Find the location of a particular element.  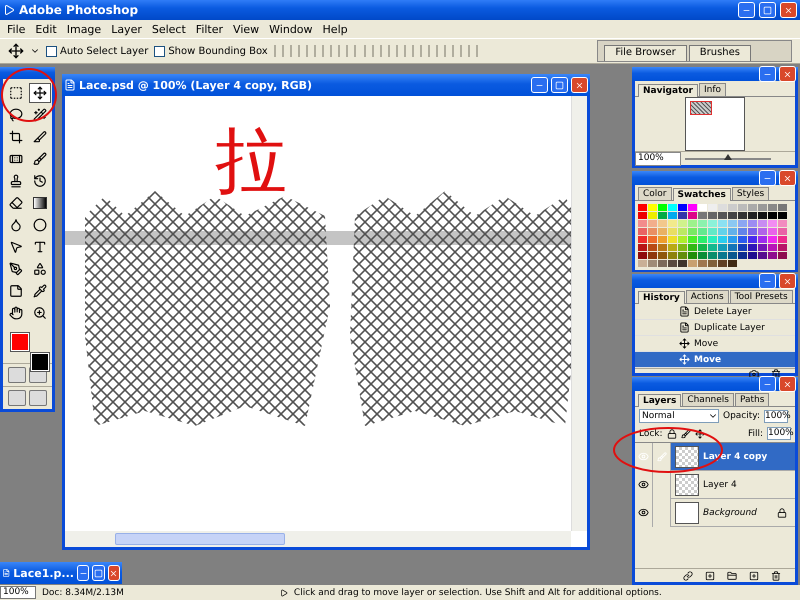

foreground-color-swatch is located at coordinates (20, 342).